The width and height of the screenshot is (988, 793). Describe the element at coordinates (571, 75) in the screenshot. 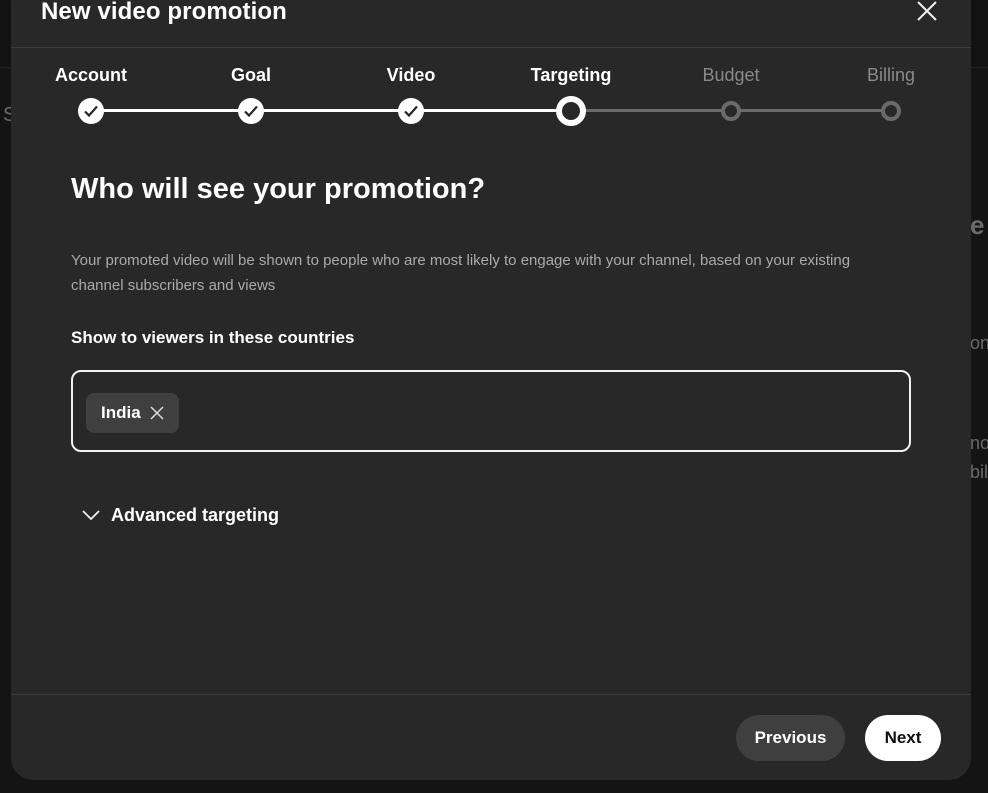

I see `step-label-targeting: Targeting` at that location.